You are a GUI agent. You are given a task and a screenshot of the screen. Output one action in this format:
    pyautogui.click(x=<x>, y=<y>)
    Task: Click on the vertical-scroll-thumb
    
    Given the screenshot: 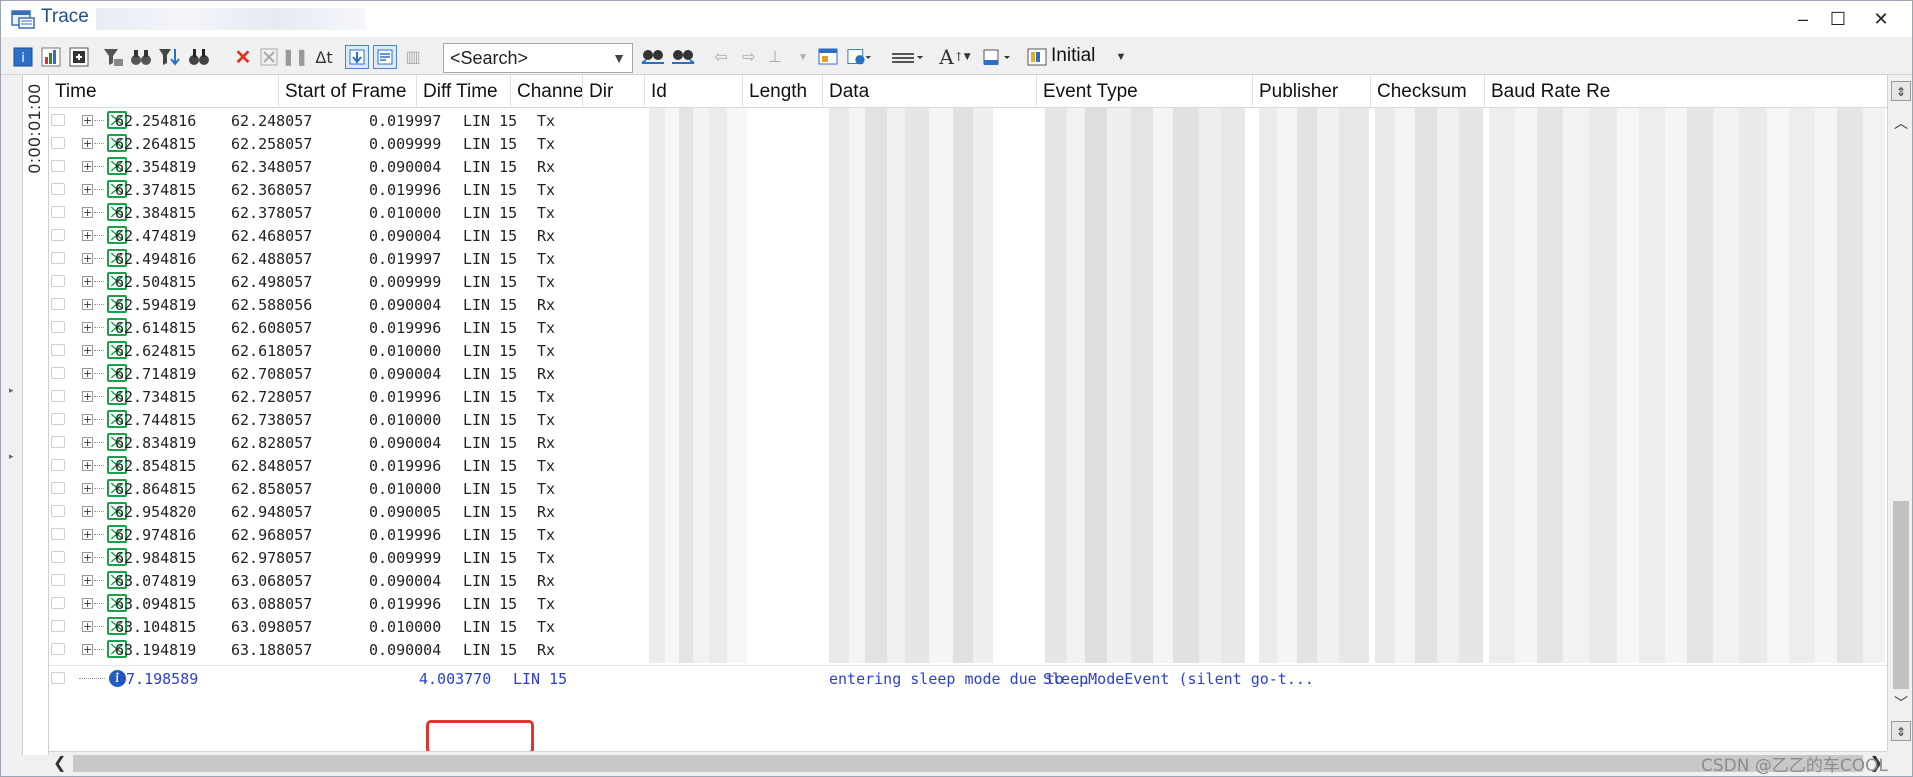 What is the action you would take?
    pyautogui.click(x=1901, y=595)
    